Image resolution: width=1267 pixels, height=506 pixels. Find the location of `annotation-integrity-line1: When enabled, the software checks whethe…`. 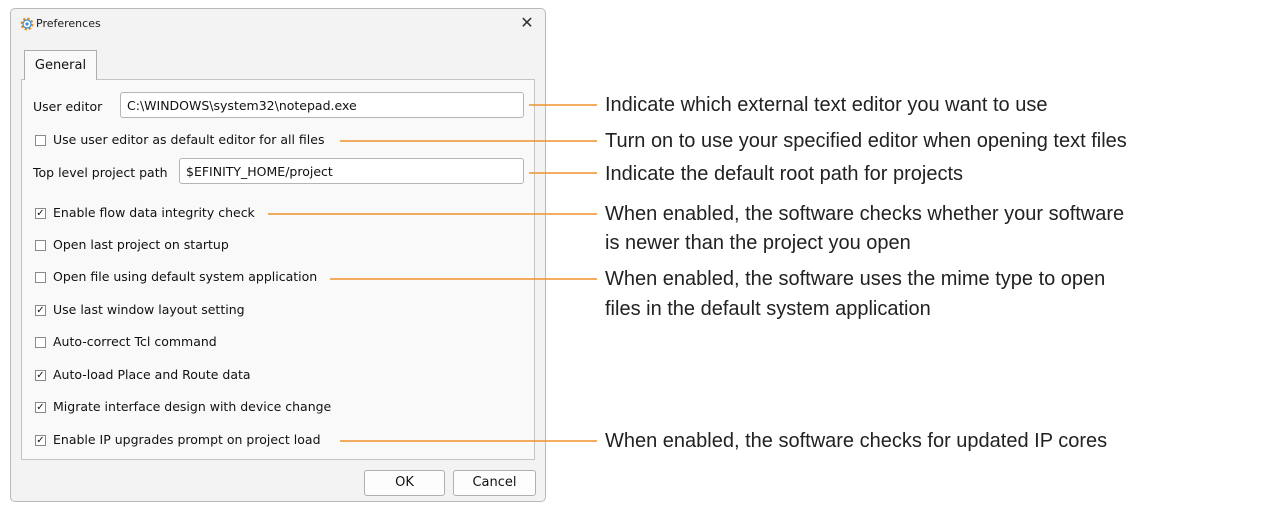

annotation-integrity-line1: When enabled, the software checks whethe… is located at coordinates (865, 214).